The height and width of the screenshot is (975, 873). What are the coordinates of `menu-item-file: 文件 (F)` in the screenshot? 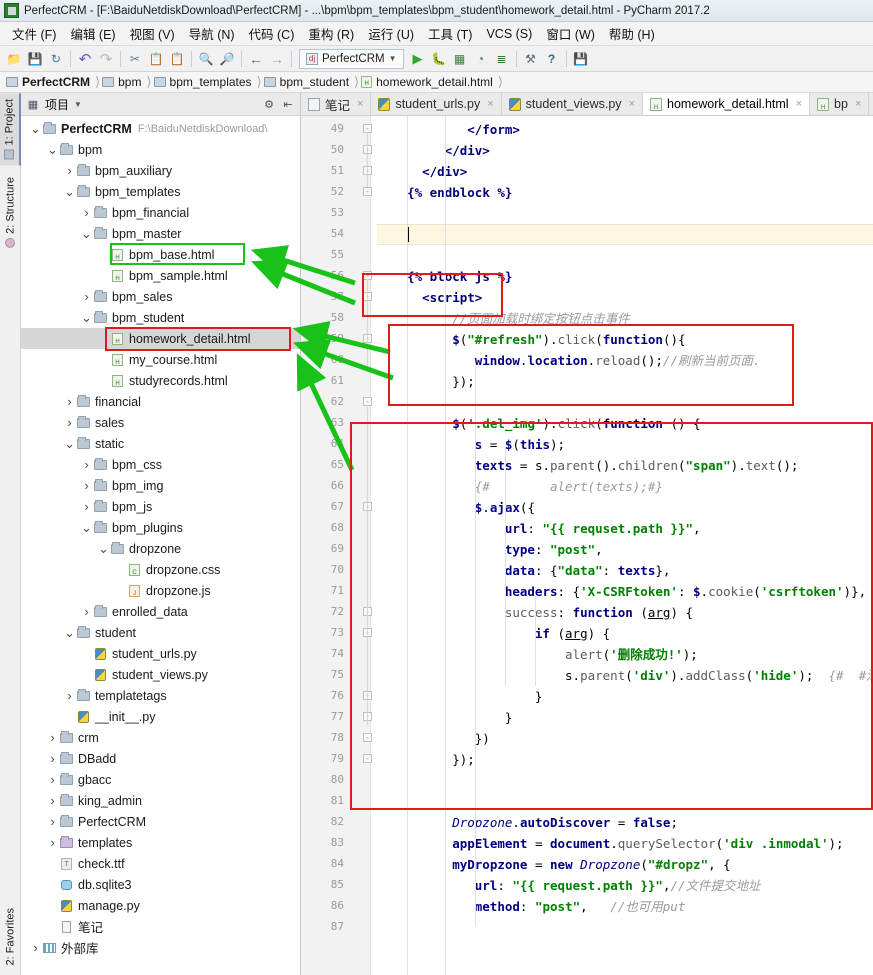 It's located at (34, 33).